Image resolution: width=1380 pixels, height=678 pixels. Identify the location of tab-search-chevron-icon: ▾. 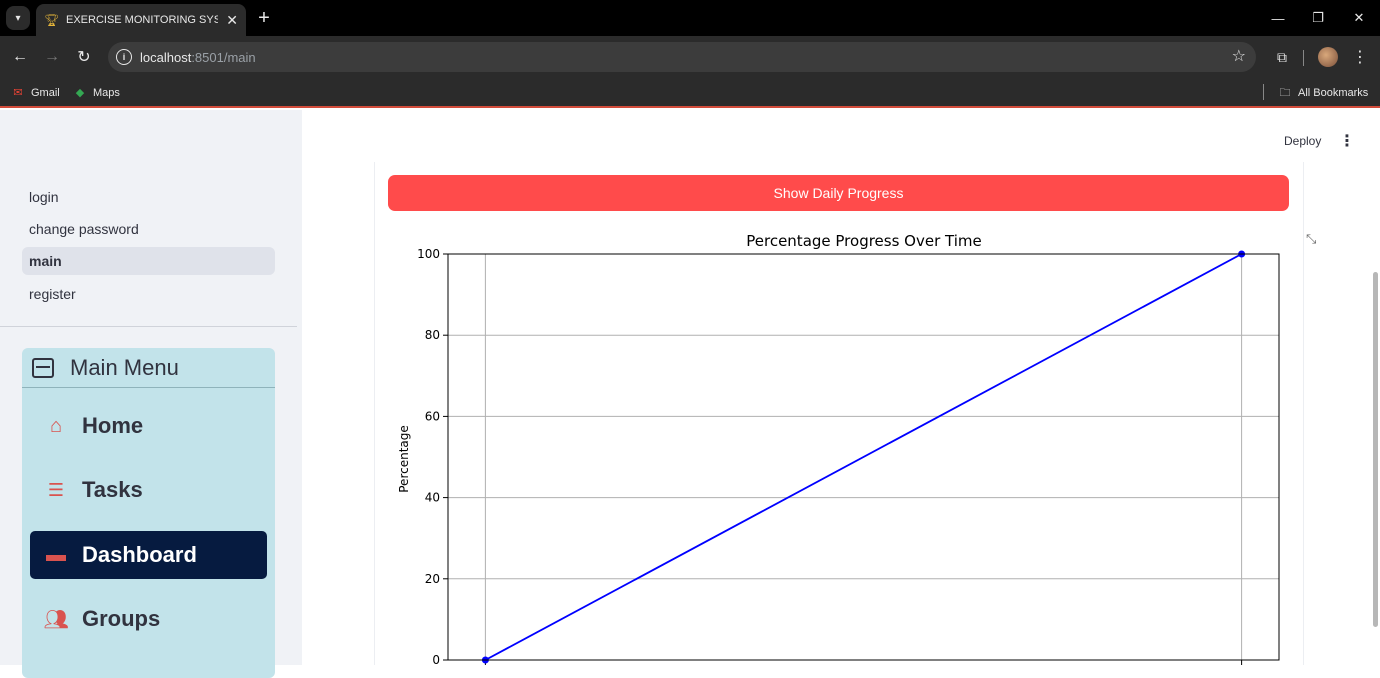
(18, 18).